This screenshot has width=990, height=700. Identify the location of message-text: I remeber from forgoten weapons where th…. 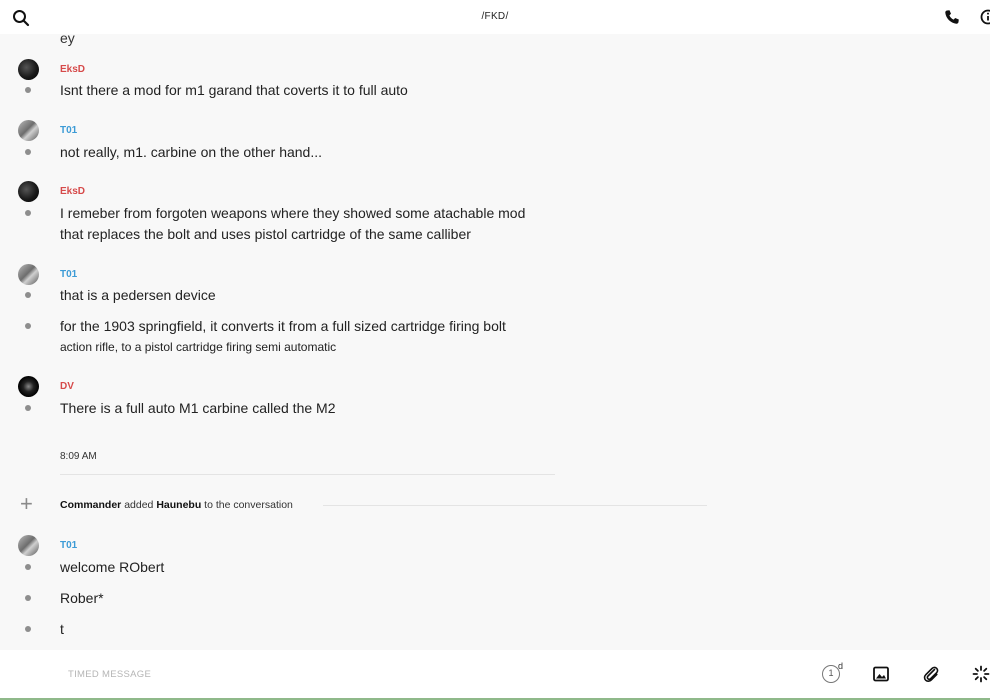
(293, 213).